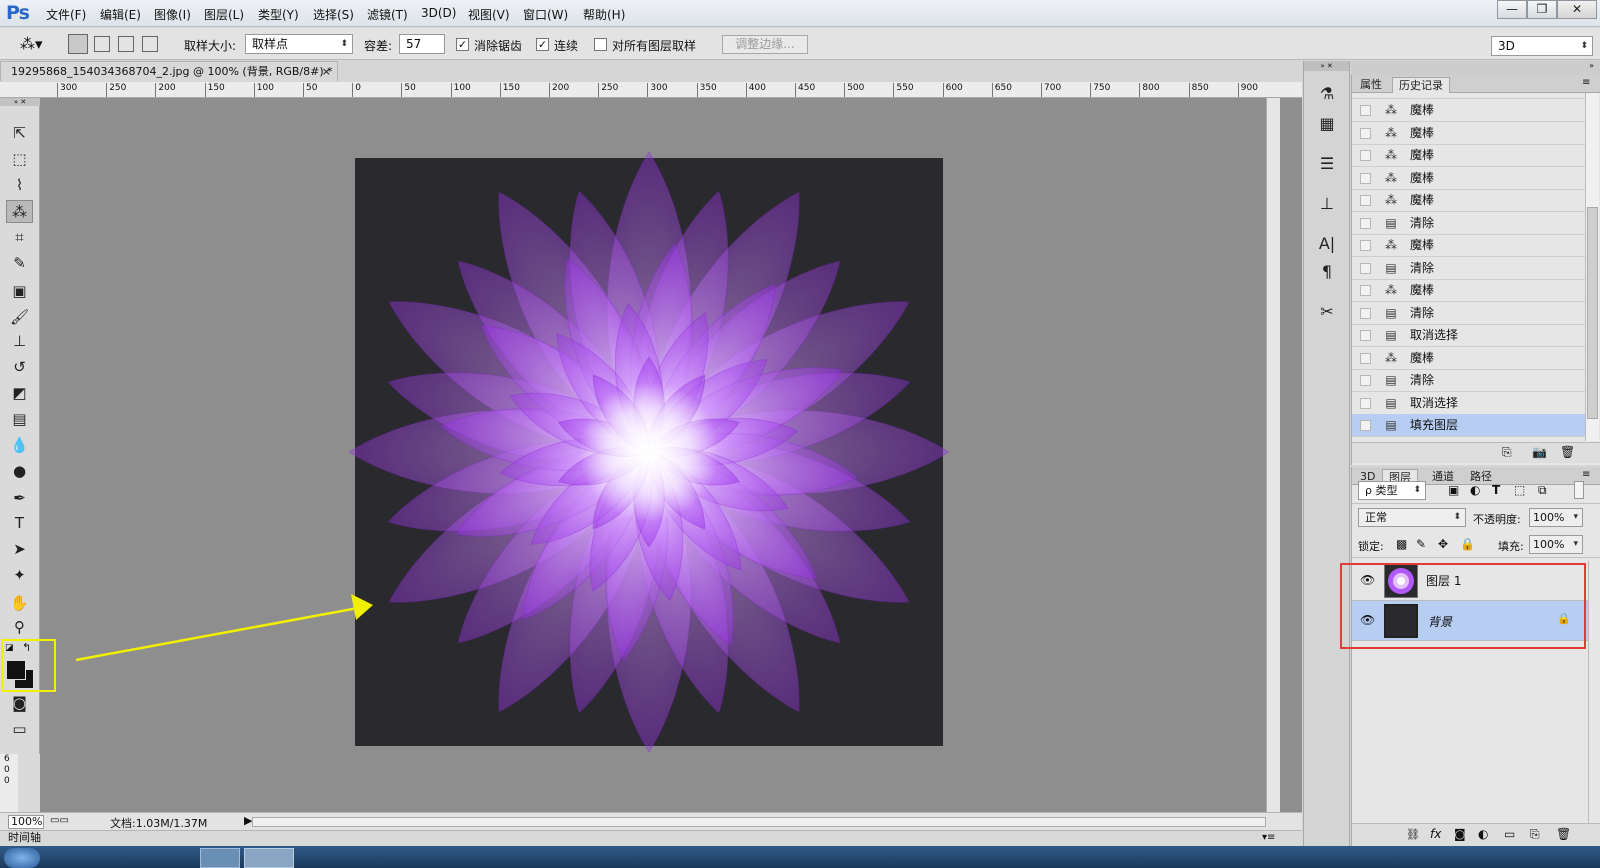 The width and height of the screenshot is (1600, 868). What do you see at coordinates (1592, 267) in the screenshot?
I see `history-scrollbar` at bounding box center [1592, 267].